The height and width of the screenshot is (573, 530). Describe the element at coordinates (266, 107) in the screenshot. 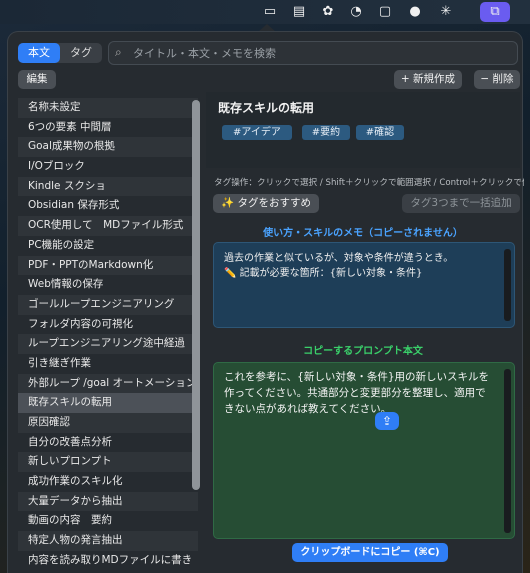

I see `snippet-title: 既存スキルの転用` at that location.